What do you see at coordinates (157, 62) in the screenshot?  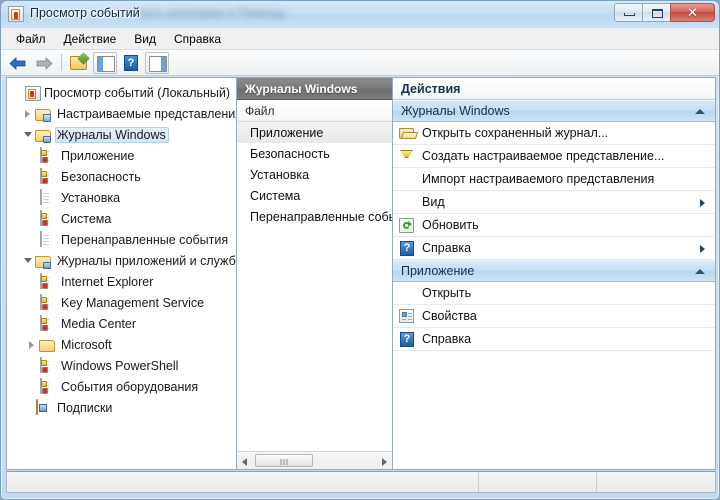 I see `toggle-actions-pane-button` at bounding box center [157, 62].